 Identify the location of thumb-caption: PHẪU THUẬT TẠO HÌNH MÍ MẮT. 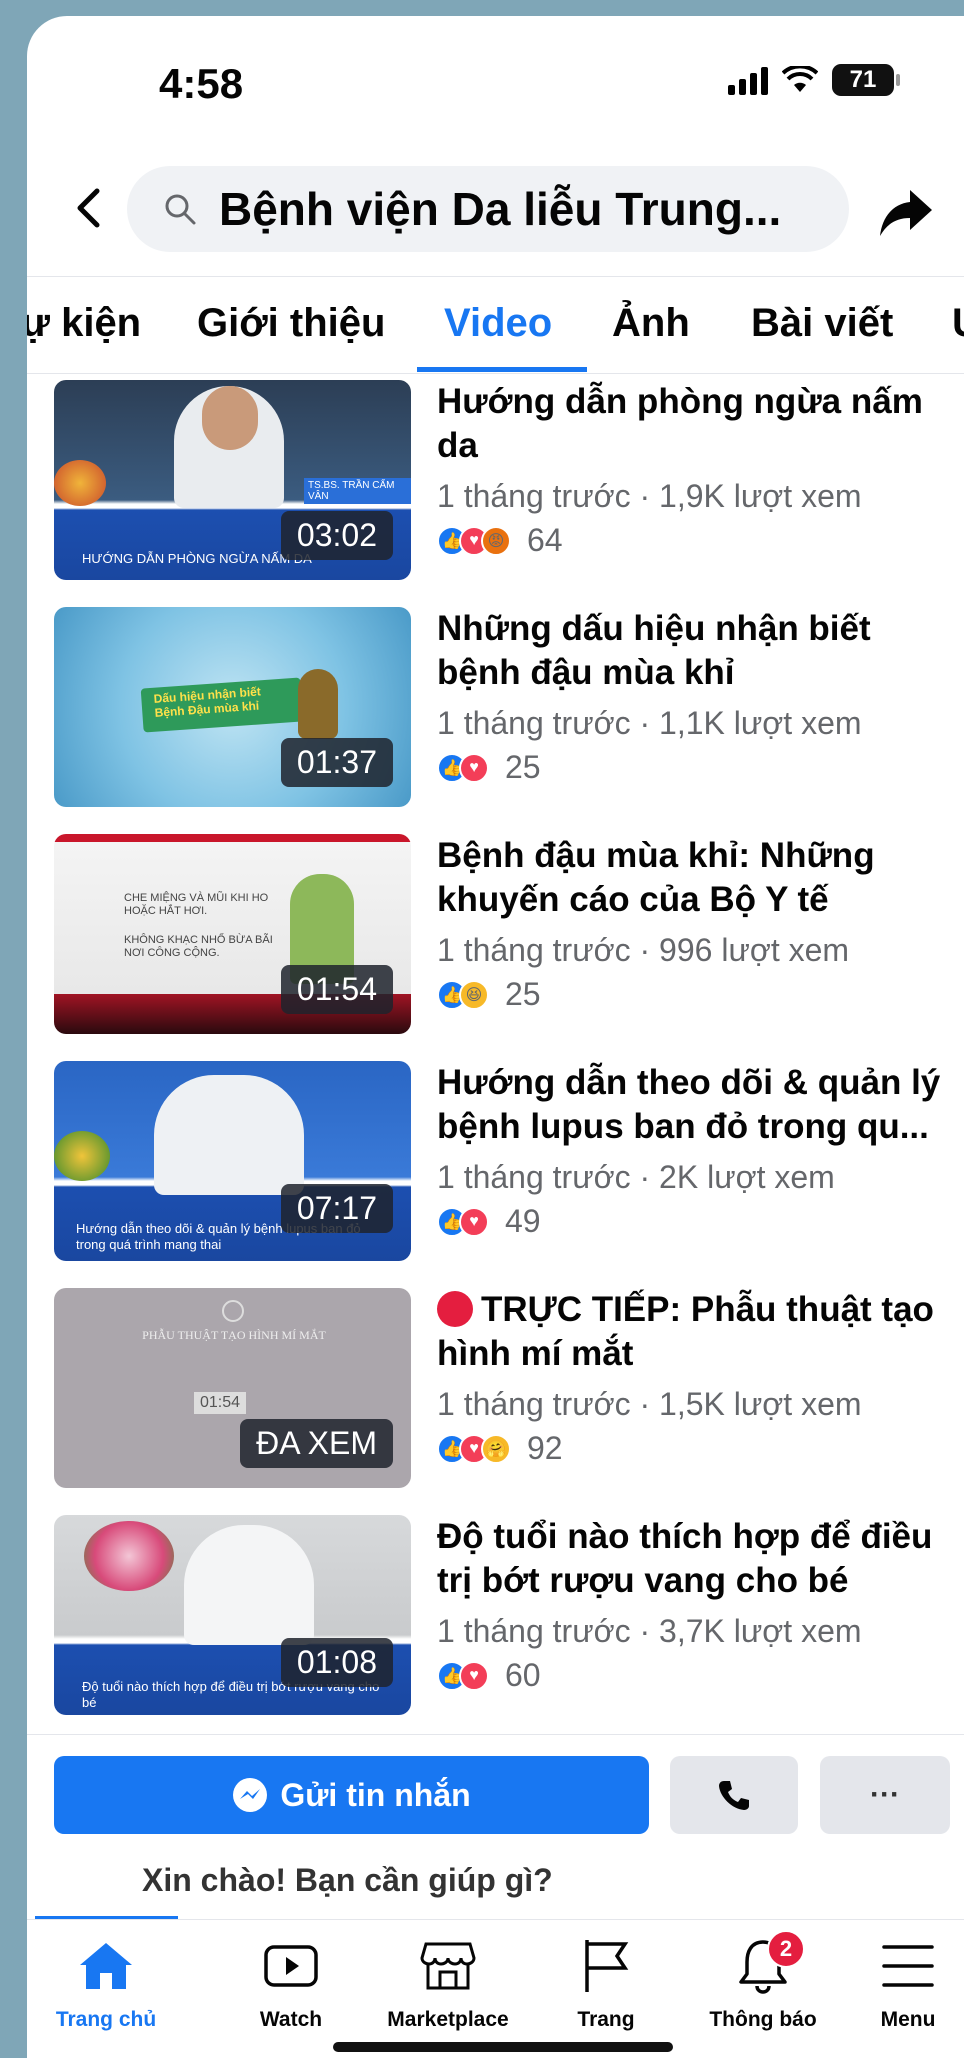
(234, 1335).